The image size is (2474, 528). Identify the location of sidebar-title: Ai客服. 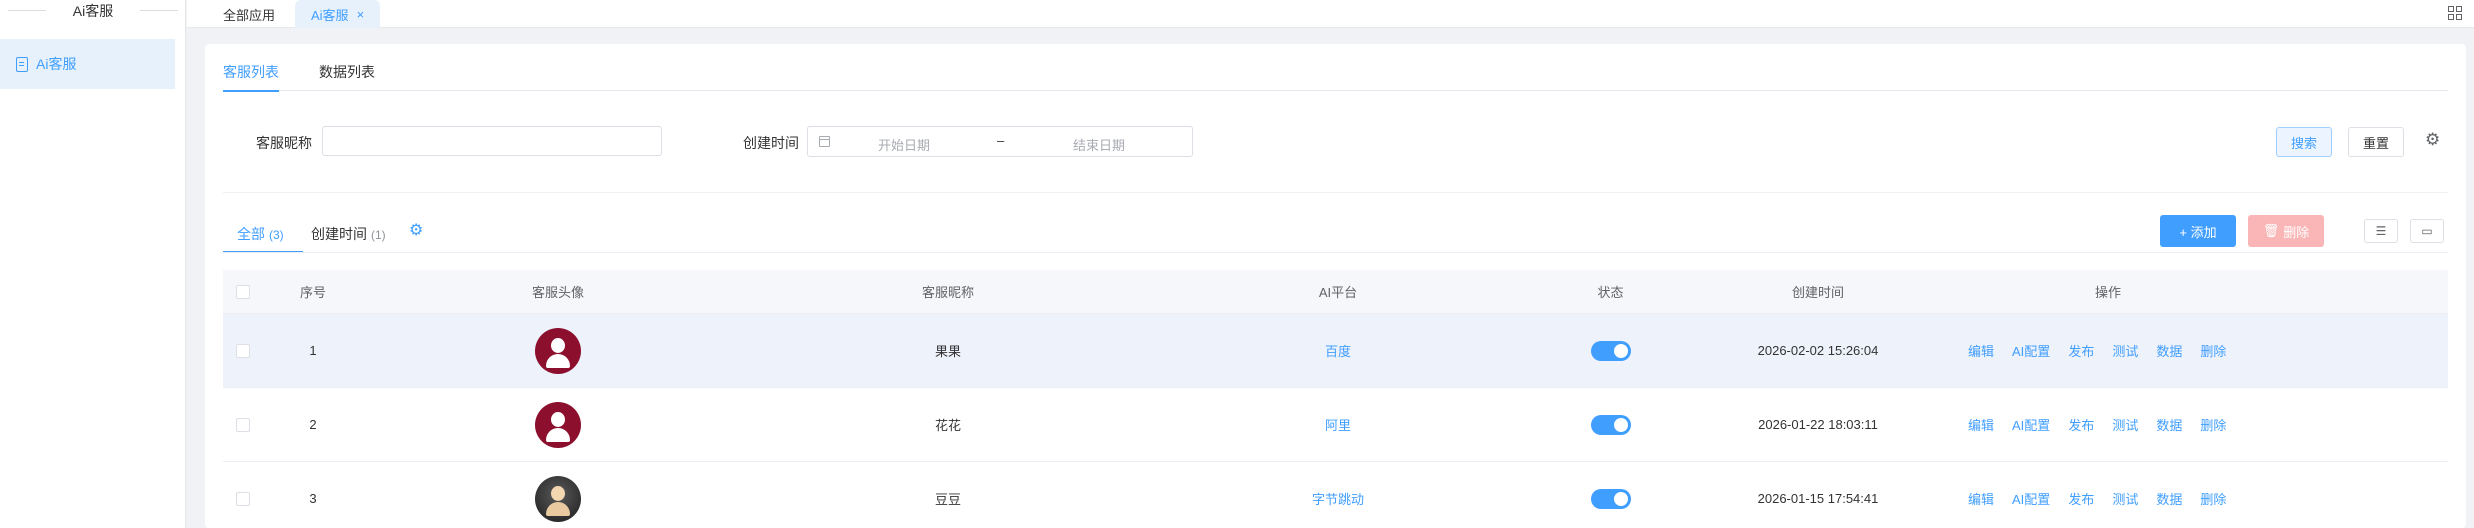
(93, 11).